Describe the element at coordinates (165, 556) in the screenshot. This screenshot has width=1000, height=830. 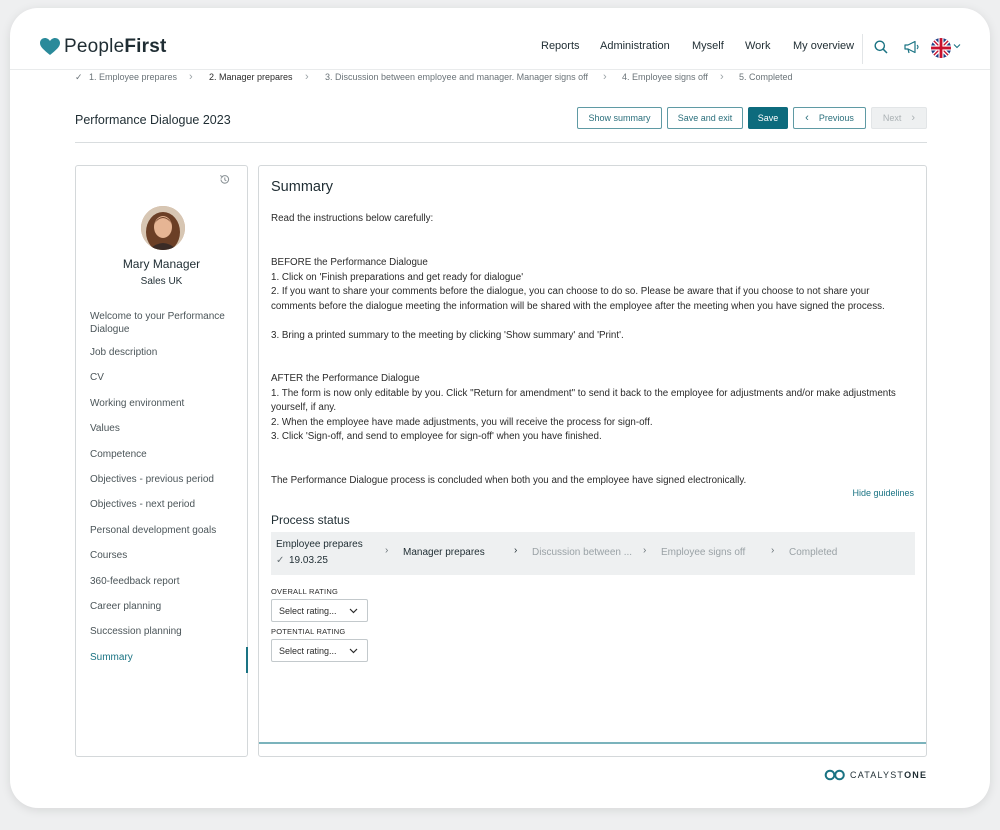
I see `menu-item-courses: Courses` at that location.